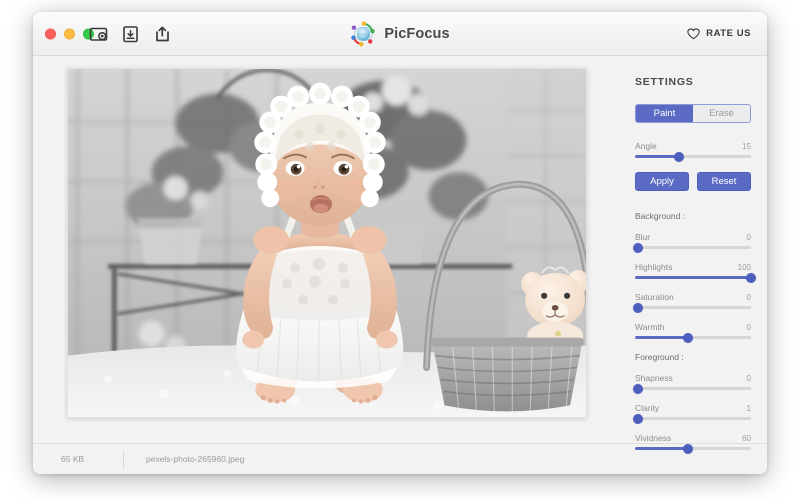  I want to click on blur-slider-handle, so click(638, 247).